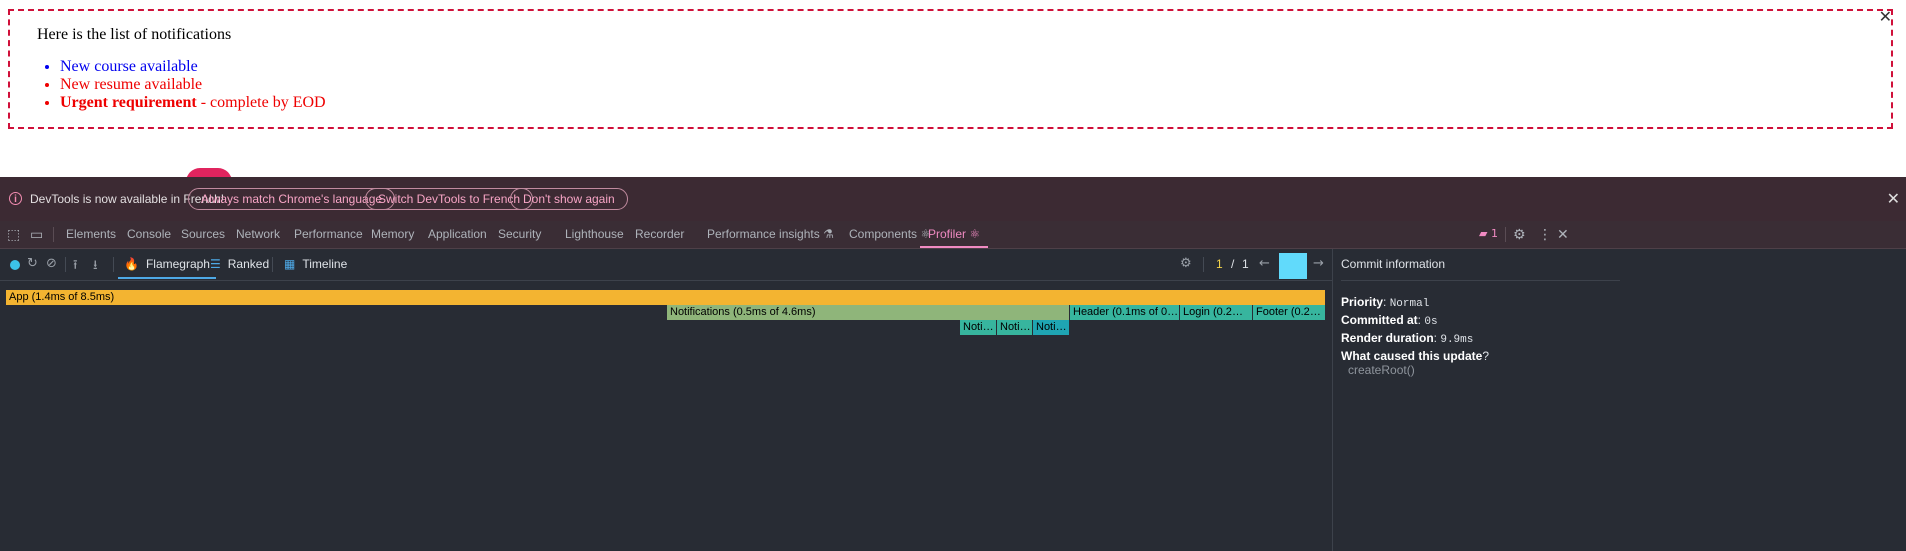 The width and height of the screenshot is (1906, 551). Describe the element at coordinates (128, 102) in the screenshot. I see `urgent-label: Urgent requirement` at that location.